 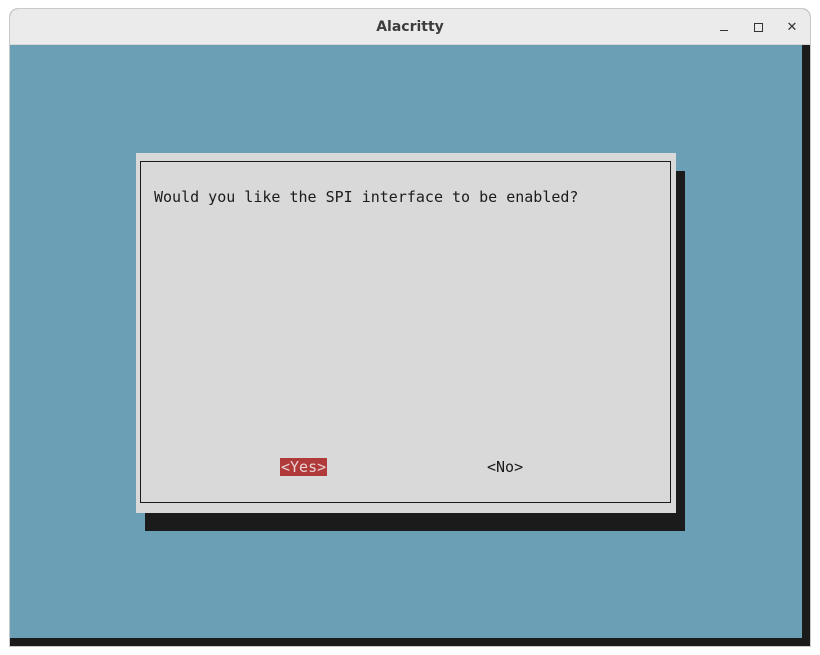 I want to click on maximize-button, so click(x=758, y=27).